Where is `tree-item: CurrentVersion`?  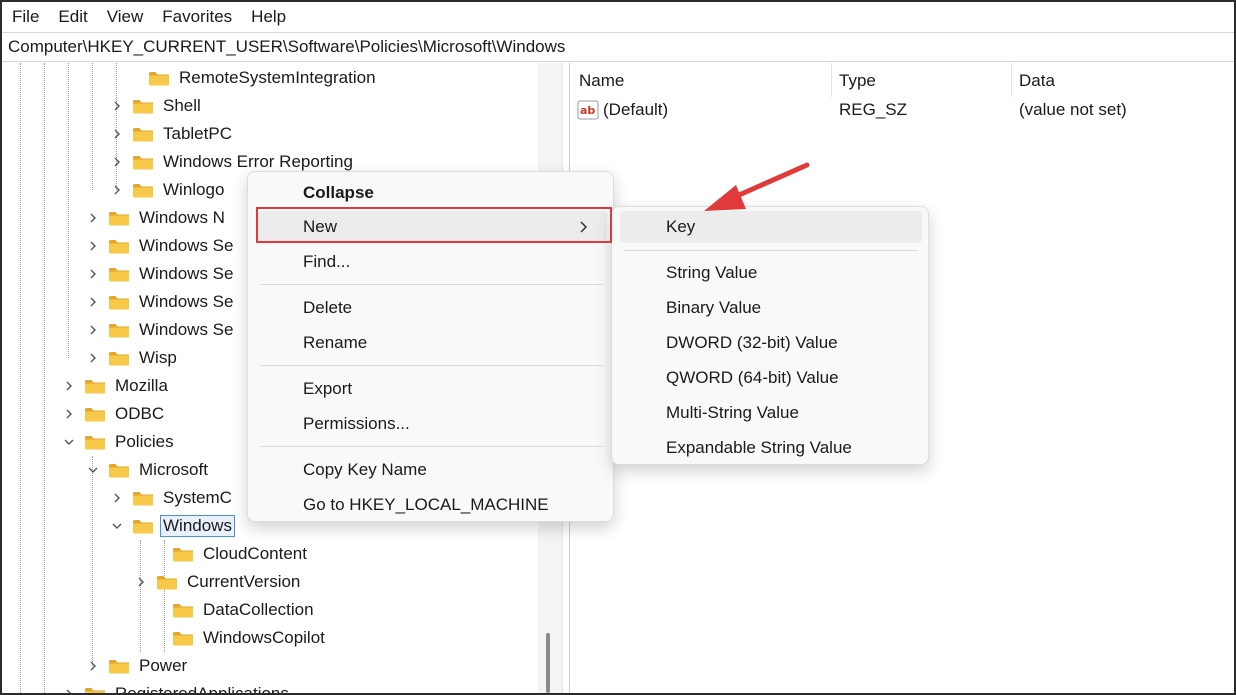
tree-item: CurrentVersion is located at coordinates (218, 582).